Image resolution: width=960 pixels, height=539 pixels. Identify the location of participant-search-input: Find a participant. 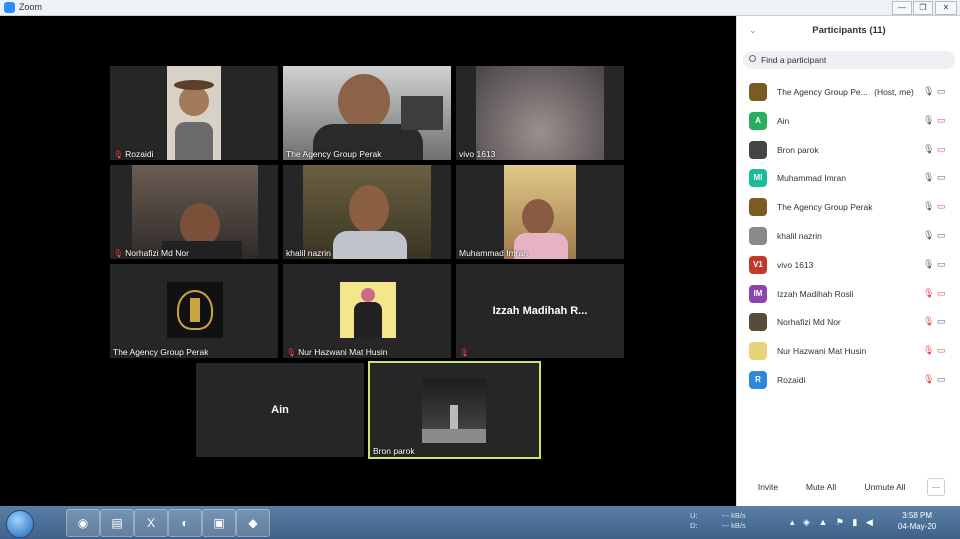
(849, 60).